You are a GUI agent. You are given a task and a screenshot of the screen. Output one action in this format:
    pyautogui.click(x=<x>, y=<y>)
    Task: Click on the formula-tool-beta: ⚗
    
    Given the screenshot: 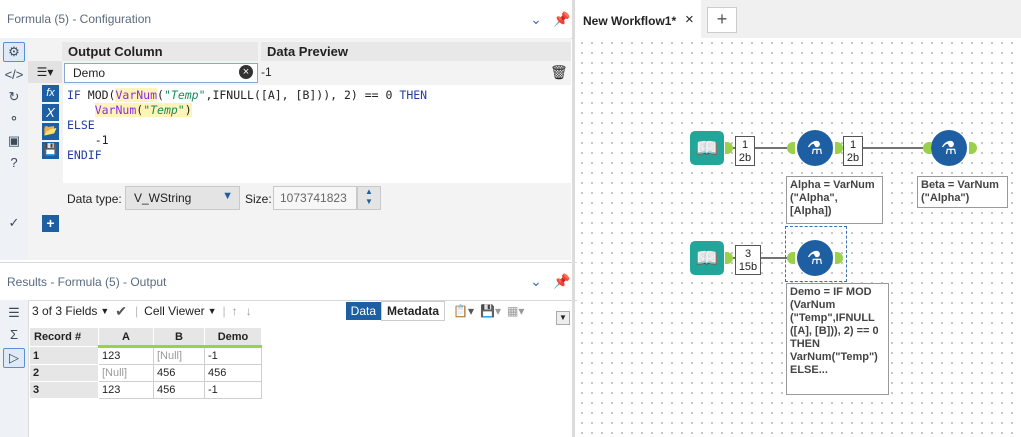 What is the action you would take?
    pyautogui.click(x=949, y=148)
    